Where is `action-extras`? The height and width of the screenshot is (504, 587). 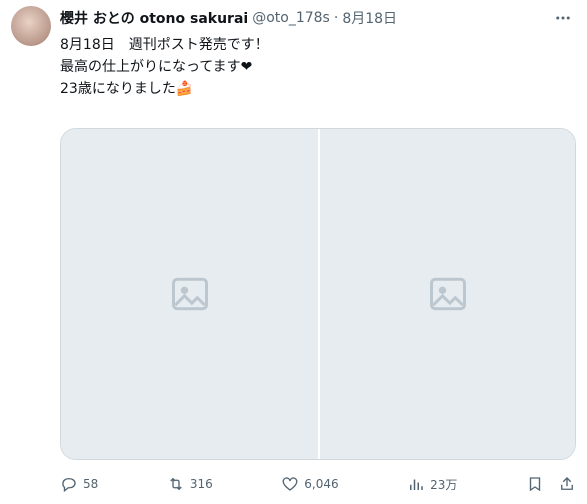 action-extras is located at coordinates (551, 484).